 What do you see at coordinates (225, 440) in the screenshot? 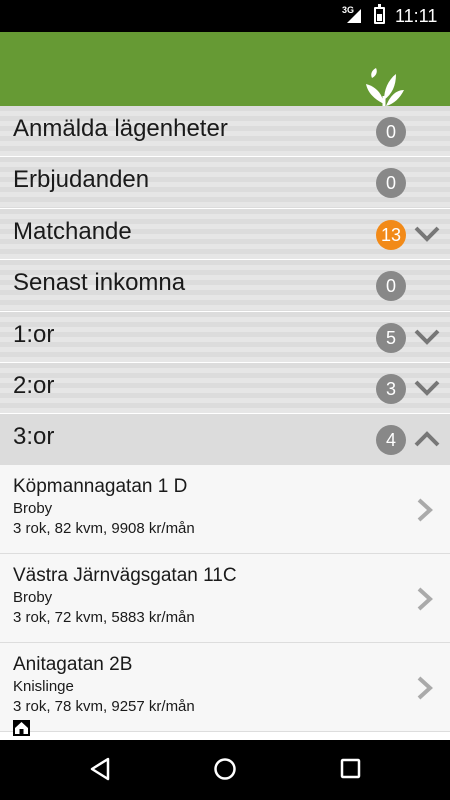
I see `menu-row-3or: 3:or 4` at bounding box center [225, 440].